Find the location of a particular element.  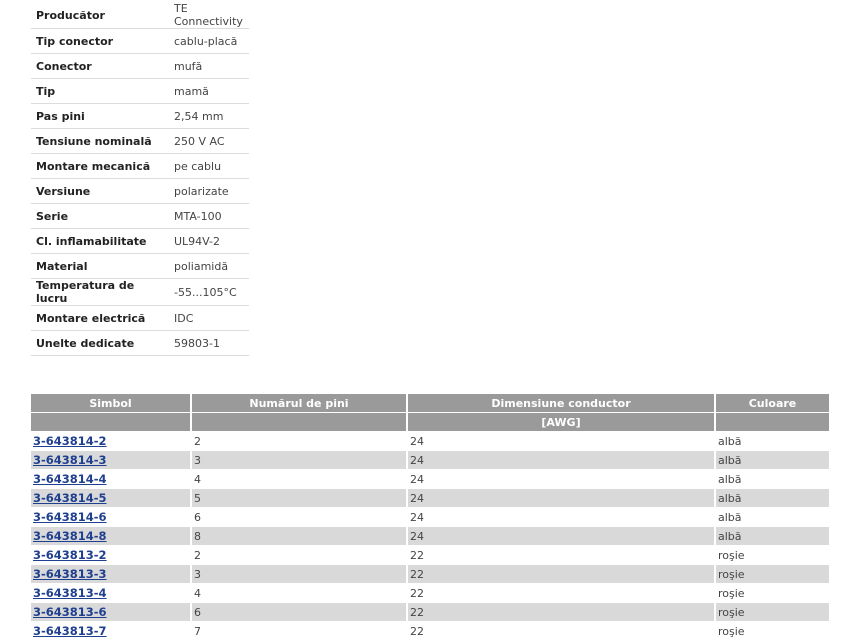

spec-row: Pas pini 2,54 mm is located at coordinates (140, 116).